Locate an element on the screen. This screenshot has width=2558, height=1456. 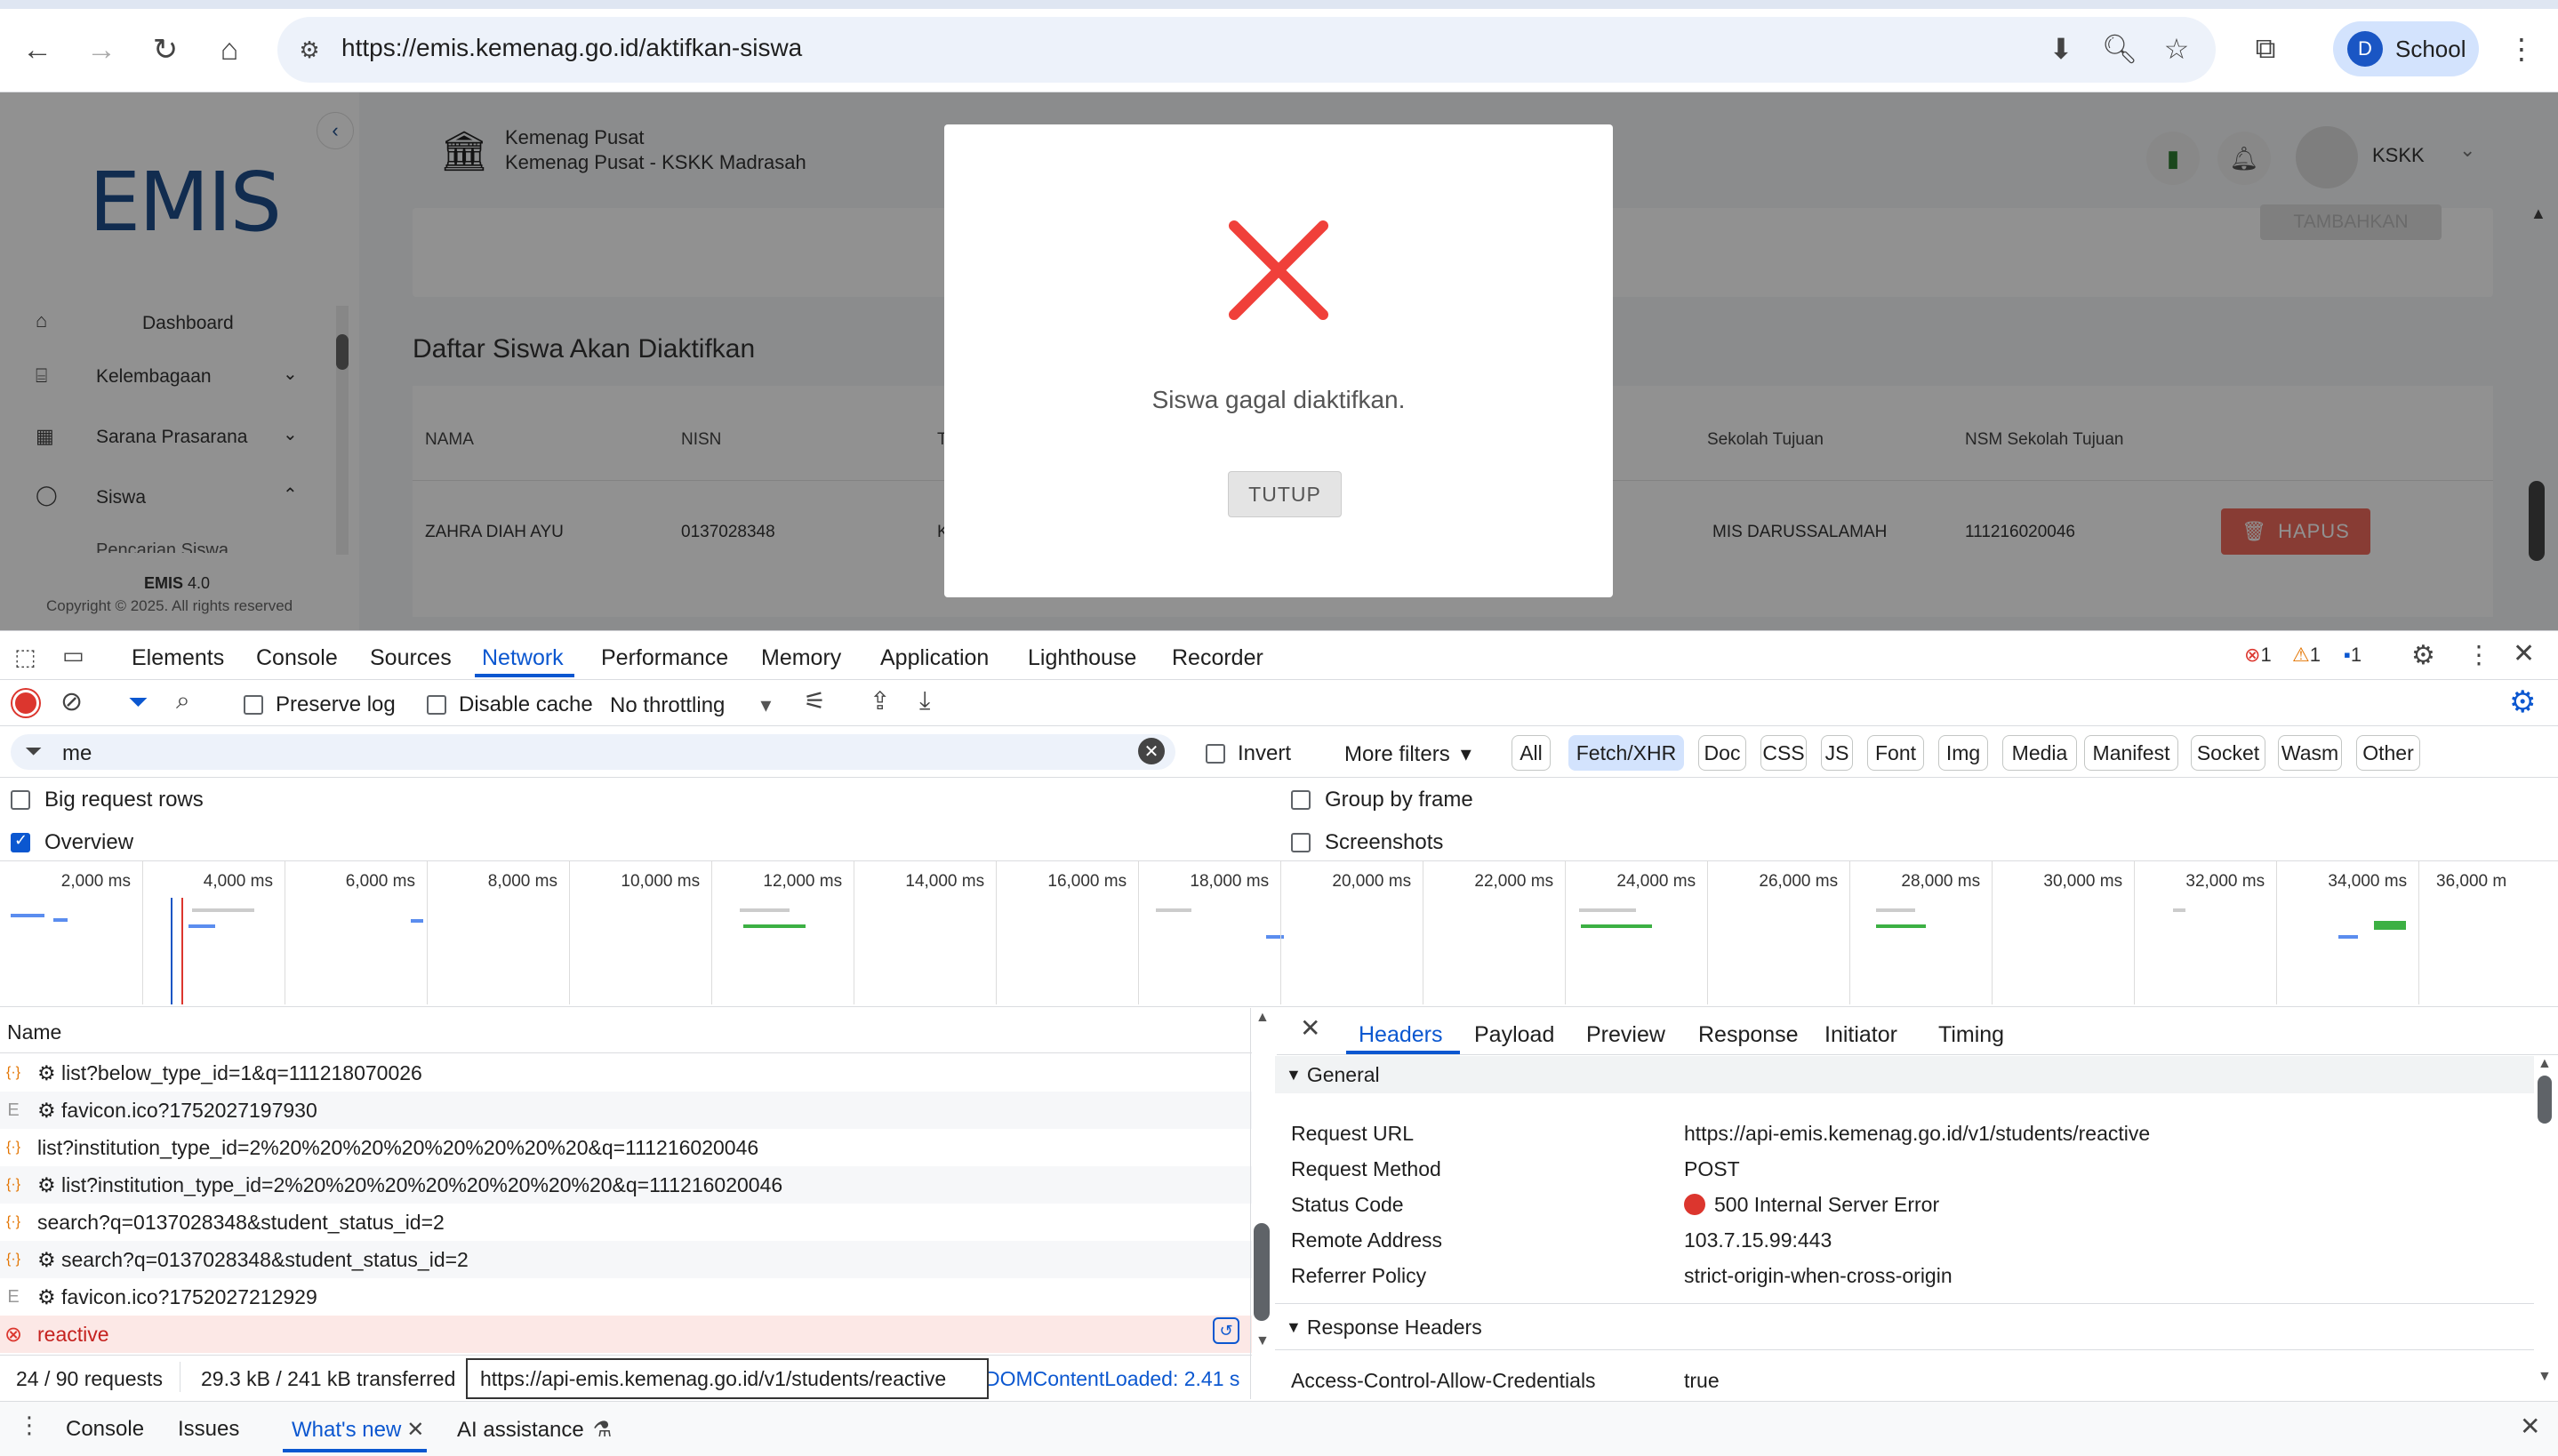
overview-checkbox: ✓ Overview is located at coordinates (72, 842).